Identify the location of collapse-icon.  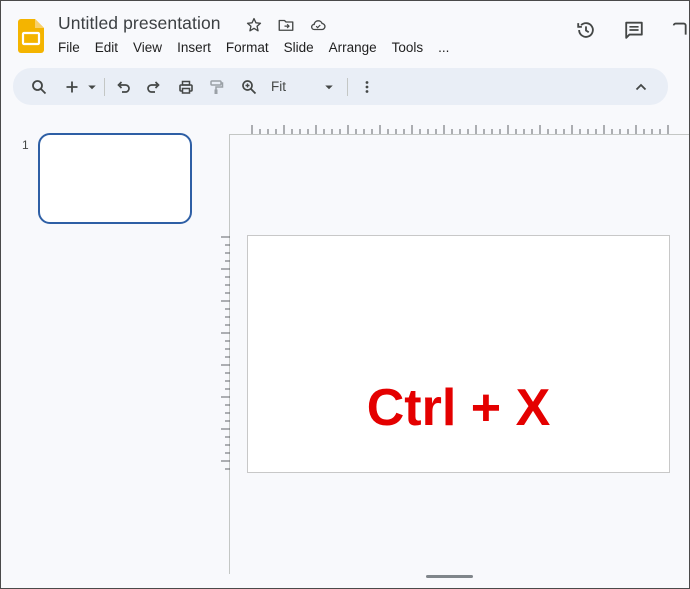
(641, 86).